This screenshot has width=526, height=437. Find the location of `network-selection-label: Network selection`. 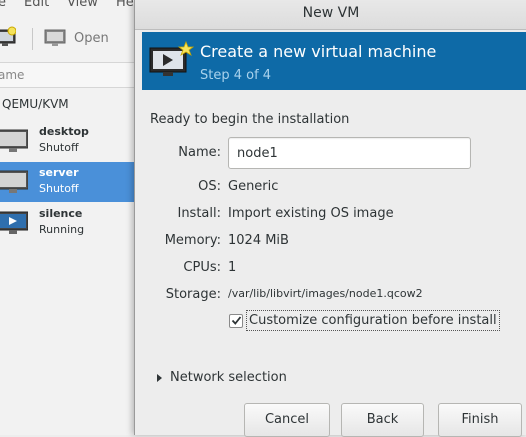

network-selection-label: Network selection is located at coordinates (228, 377).